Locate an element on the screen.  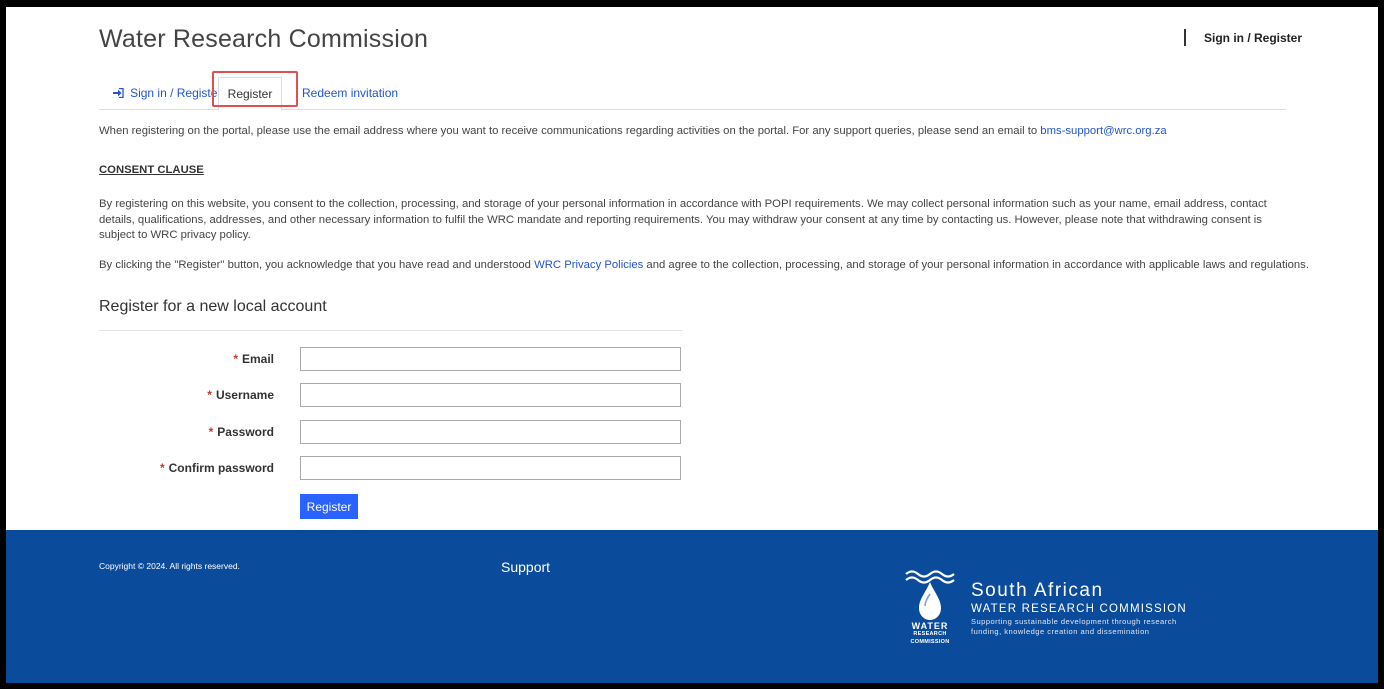
tab-signin-register: Sign in / Register is located at coordinates (167, 93).